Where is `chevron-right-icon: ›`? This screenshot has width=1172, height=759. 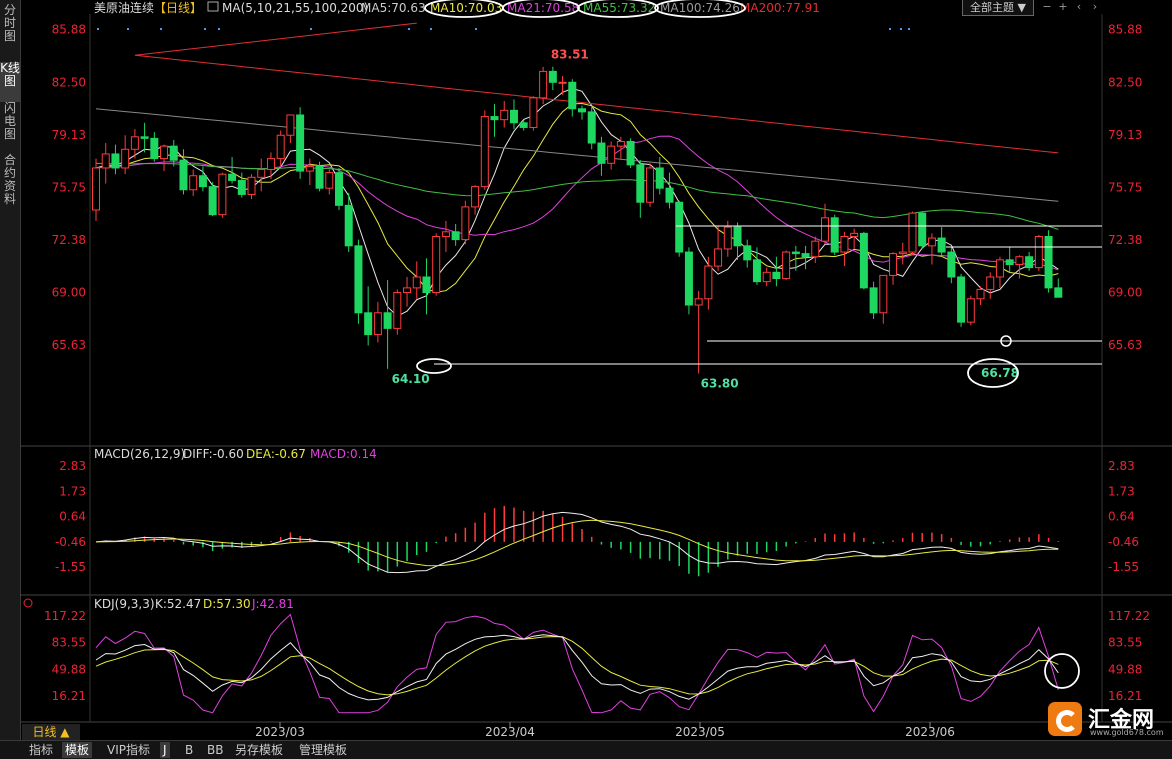
chevron-right-icon: › is located at coordinates (1095, 7).